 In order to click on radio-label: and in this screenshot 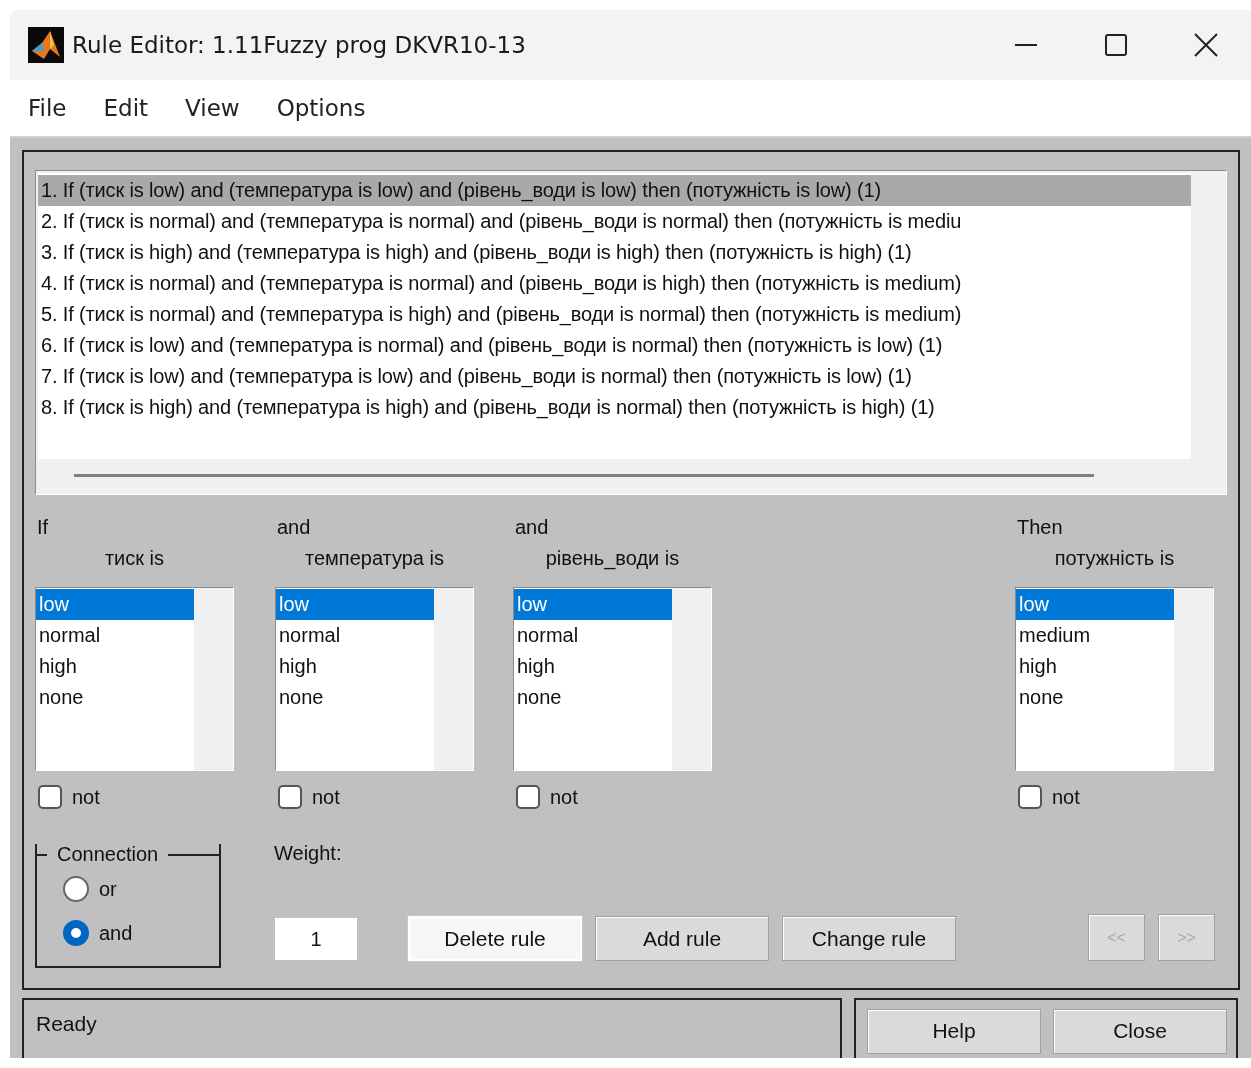, I will do `click(116, 933)`.